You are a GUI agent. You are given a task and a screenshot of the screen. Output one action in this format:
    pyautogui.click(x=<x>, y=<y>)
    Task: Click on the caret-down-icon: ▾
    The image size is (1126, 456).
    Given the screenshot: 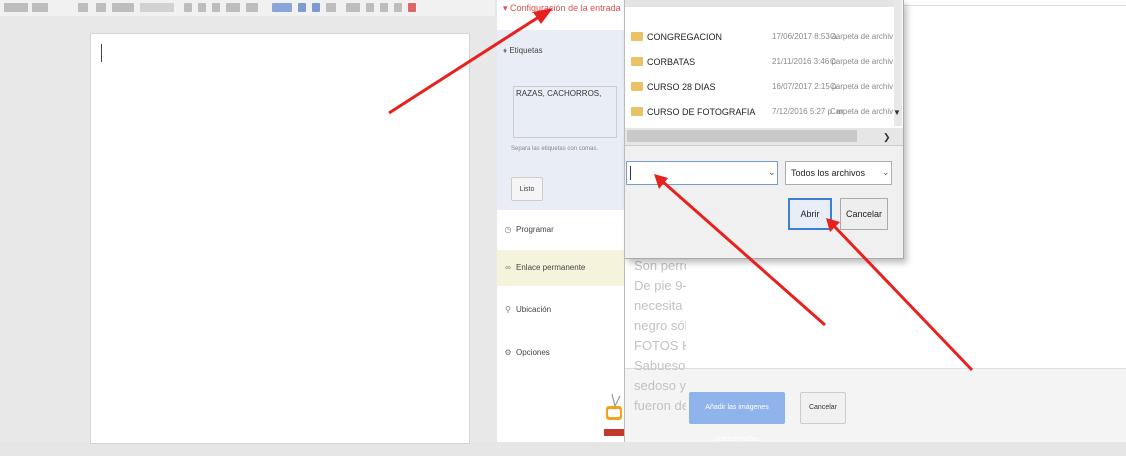 What is the action you would take?
    pyautogui.click(x=507, y=8)
    